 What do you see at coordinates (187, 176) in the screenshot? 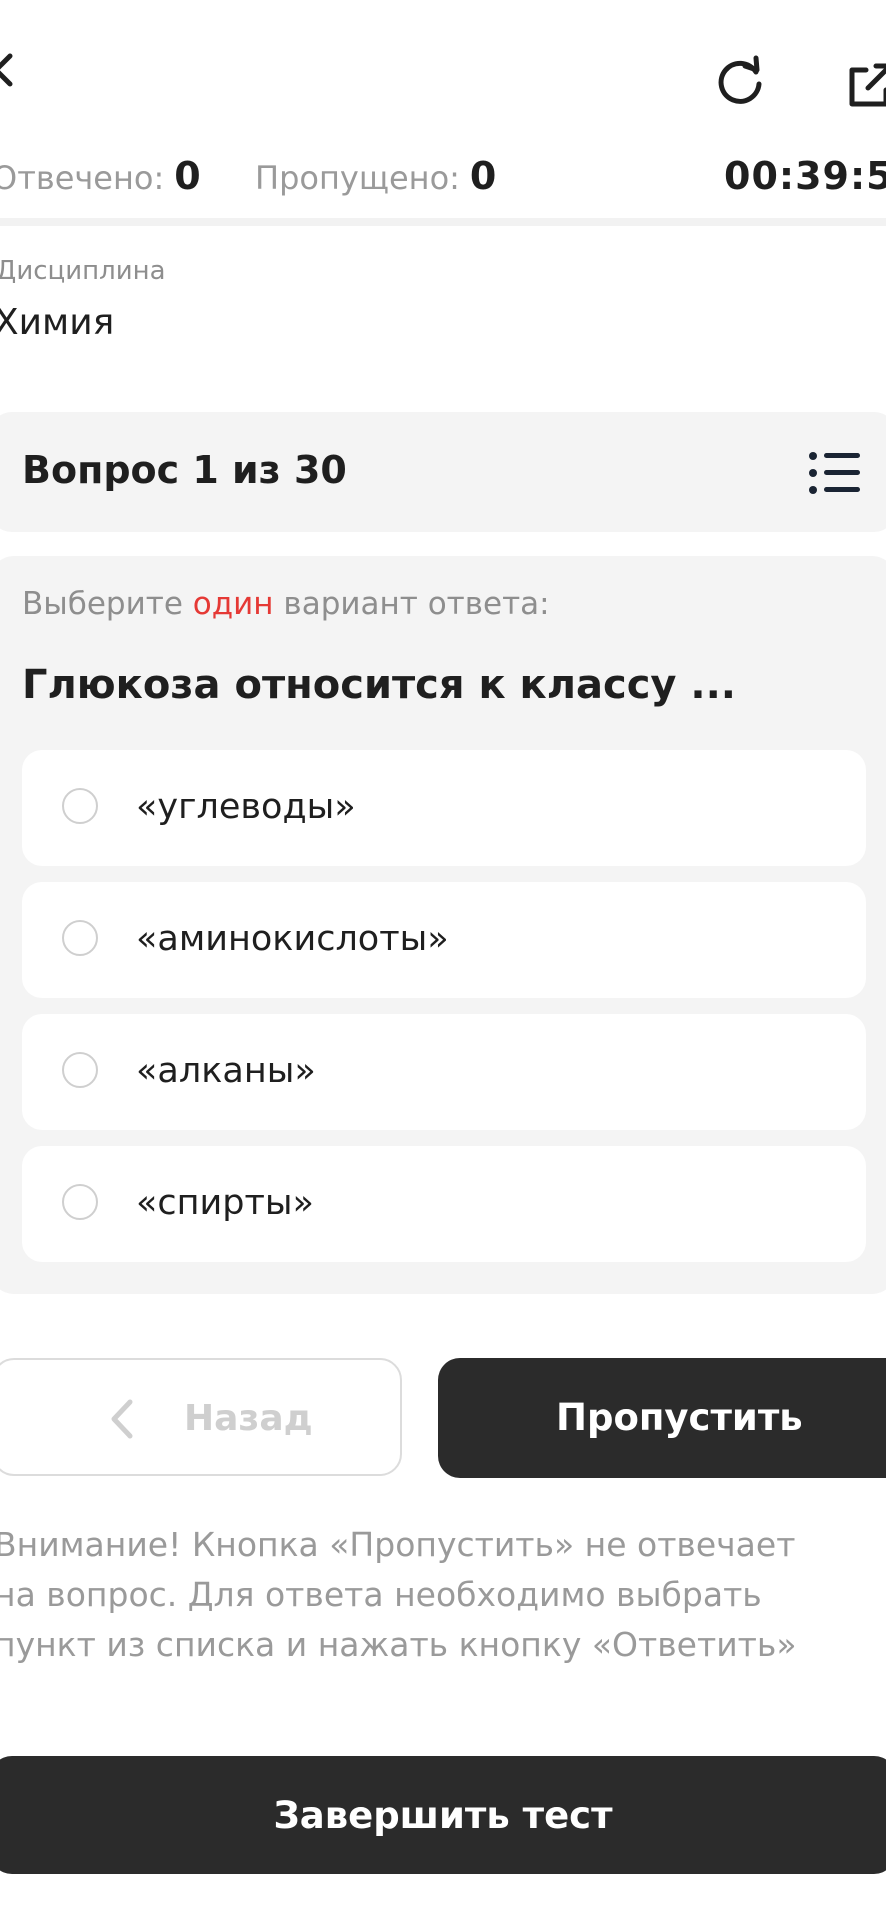
I see `answered-value: 0` at bounding box center [187, 176].